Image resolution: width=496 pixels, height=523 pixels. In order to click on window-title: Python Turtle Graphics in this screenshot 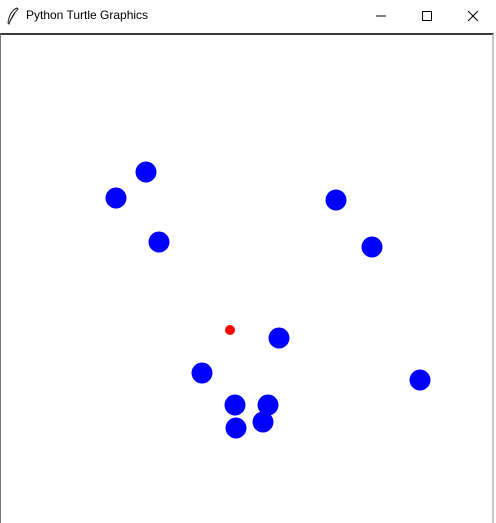, I will do `click(87, 15)`.